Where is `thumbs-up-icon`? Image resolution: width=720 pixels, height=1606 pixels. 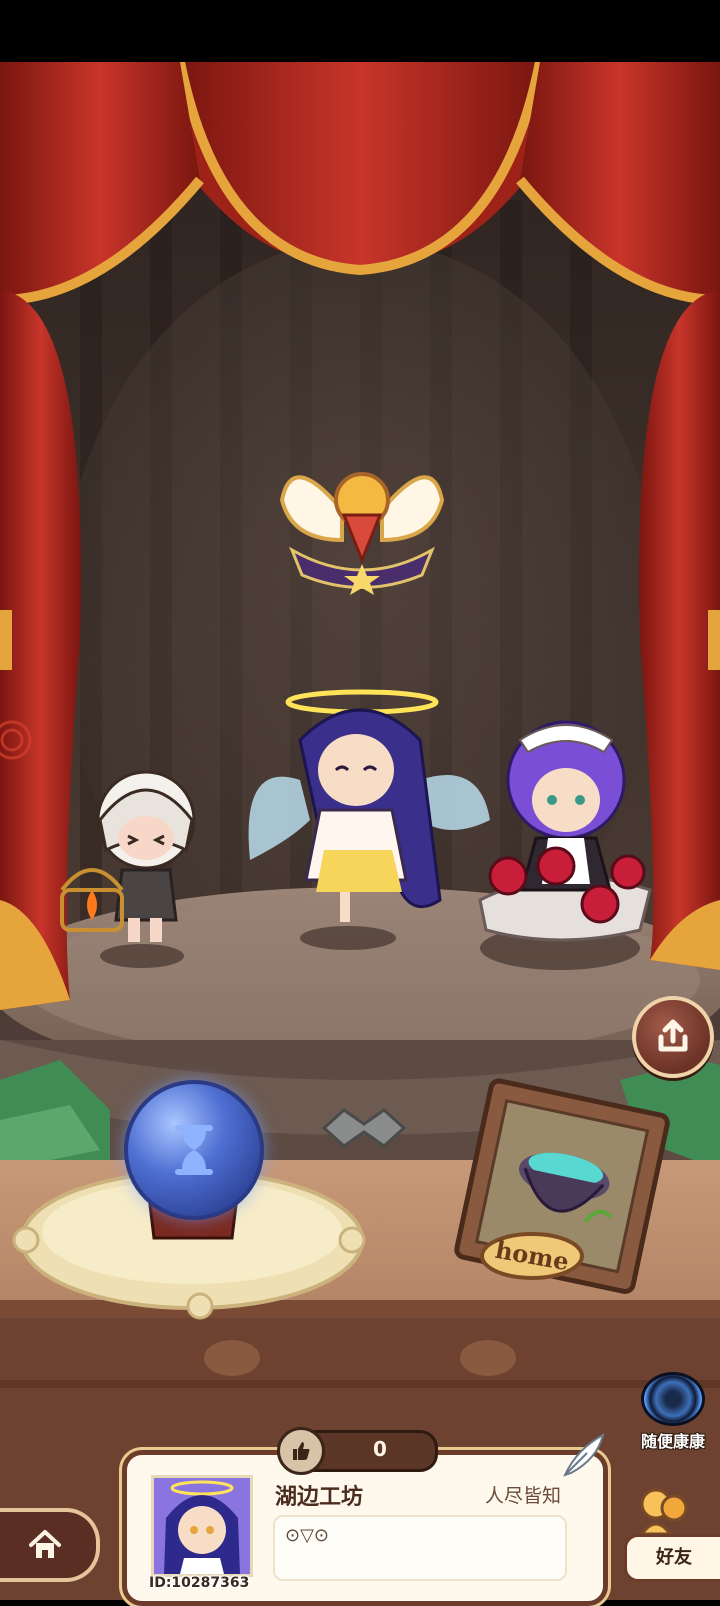 thumbs-up-icon is located at coordinates (301, 1451).